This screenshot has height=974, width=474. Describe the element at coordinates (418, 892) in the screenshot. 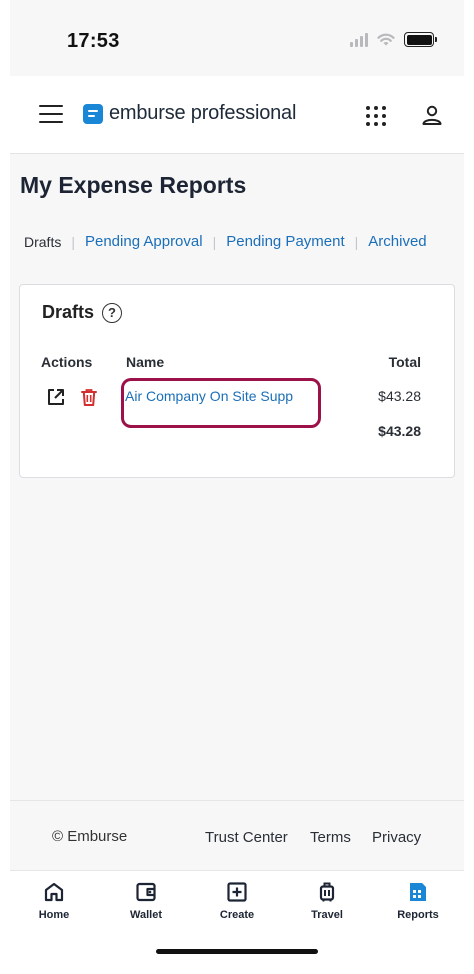

I see `reports-icon` at that location.